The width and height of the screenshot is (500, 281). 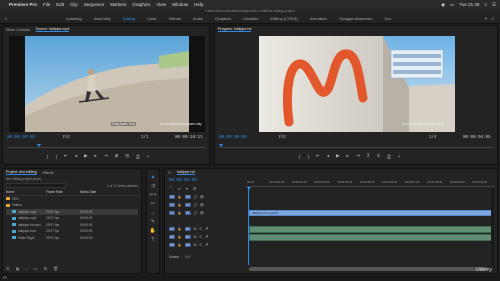 I want to click on selection-tool-icon: ▲, so click(x=153, y=177).